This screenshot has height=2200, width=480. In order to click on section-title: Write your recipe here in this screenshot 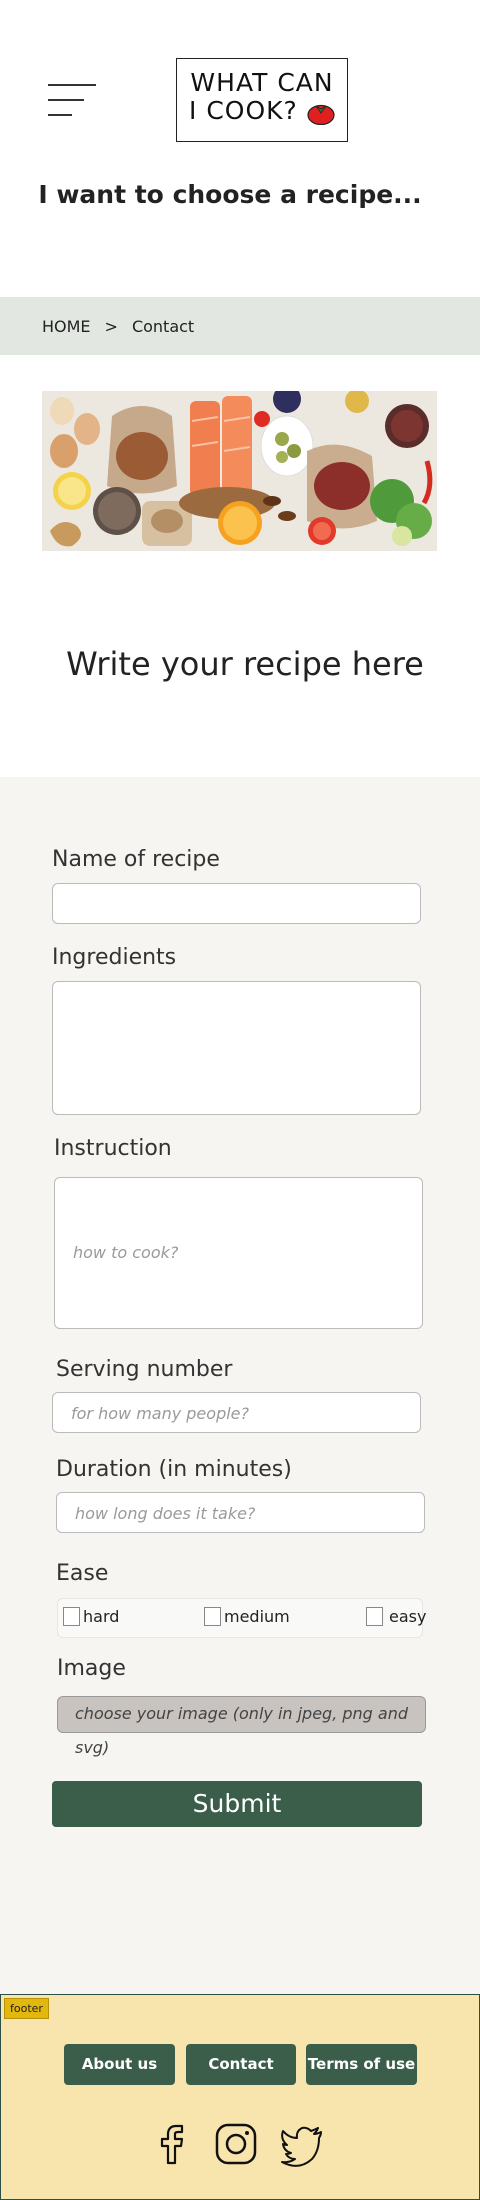, I will do `click(245, 664)`.